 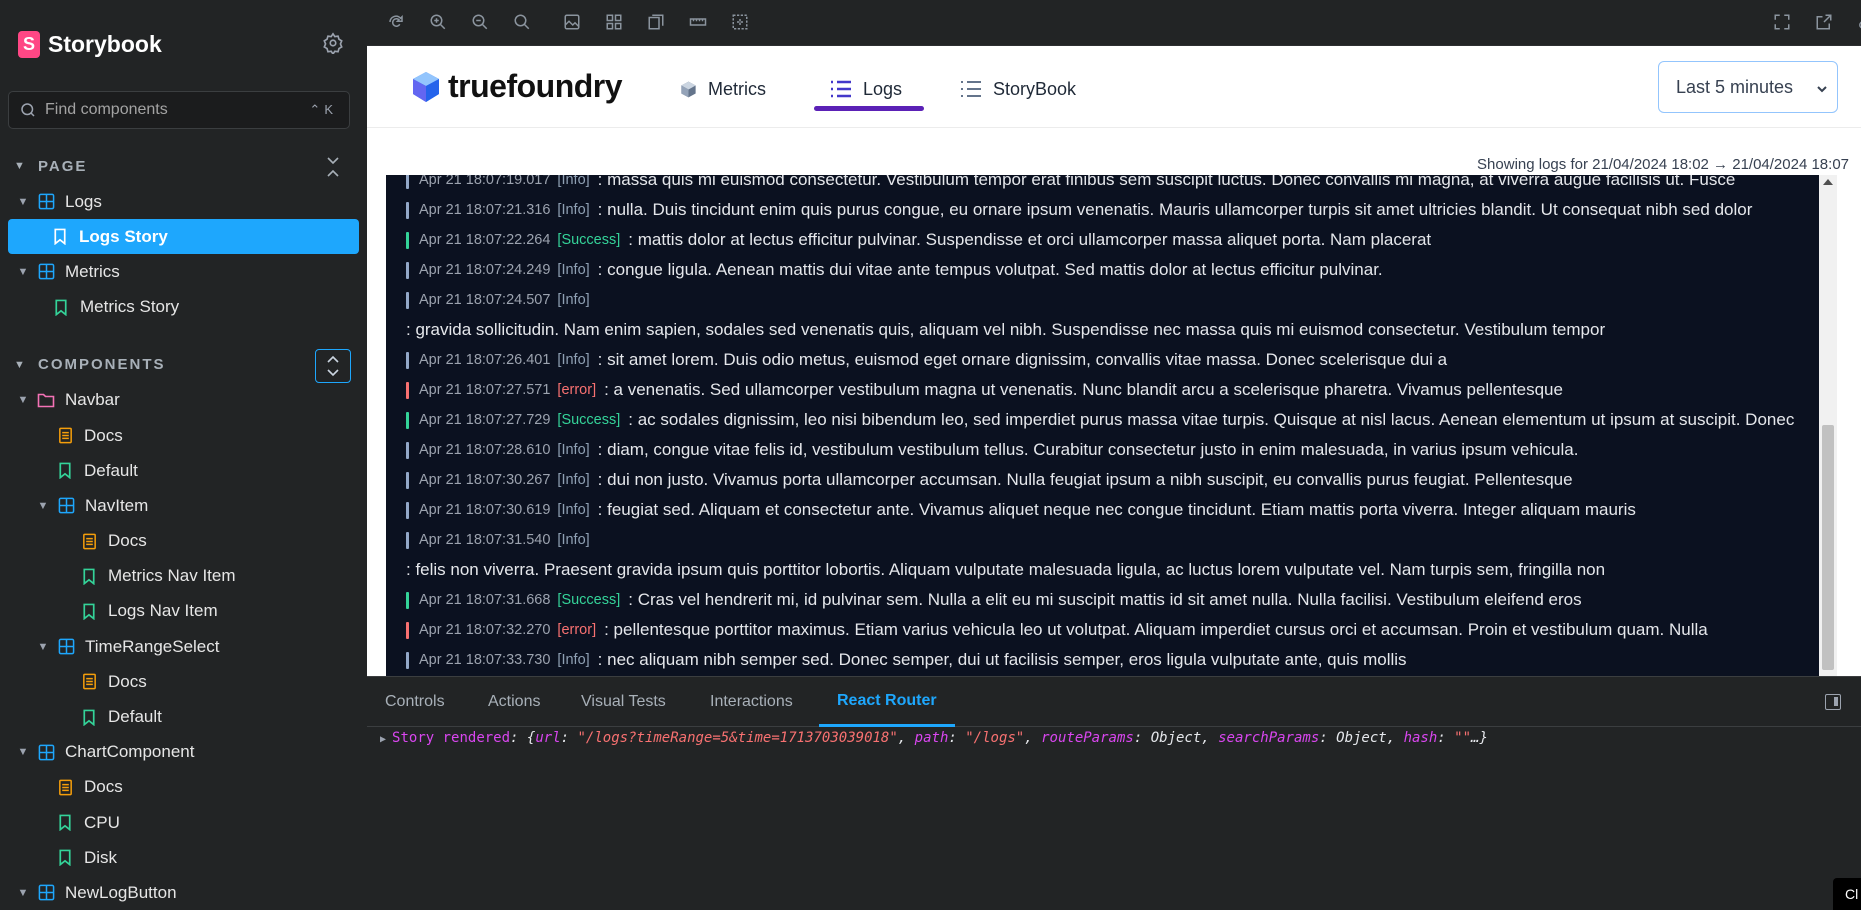 What do you see at coordinates (1824, 22) in the screenshot?
I see `open-new-tab-icon` at bounding box center [1824, 22].